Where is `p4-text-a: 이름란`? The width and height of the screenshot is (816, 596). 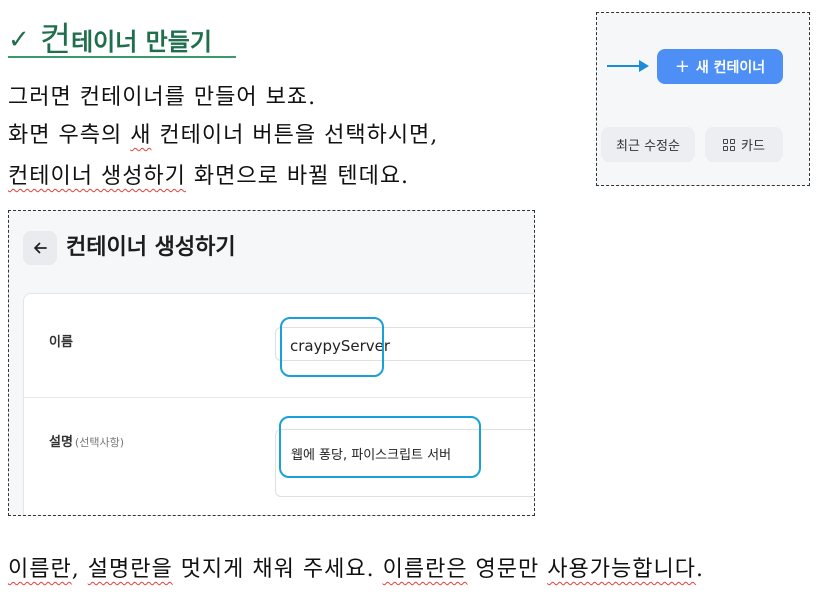 p4-text-a: 이름란 is located at coordinates (40, 569).